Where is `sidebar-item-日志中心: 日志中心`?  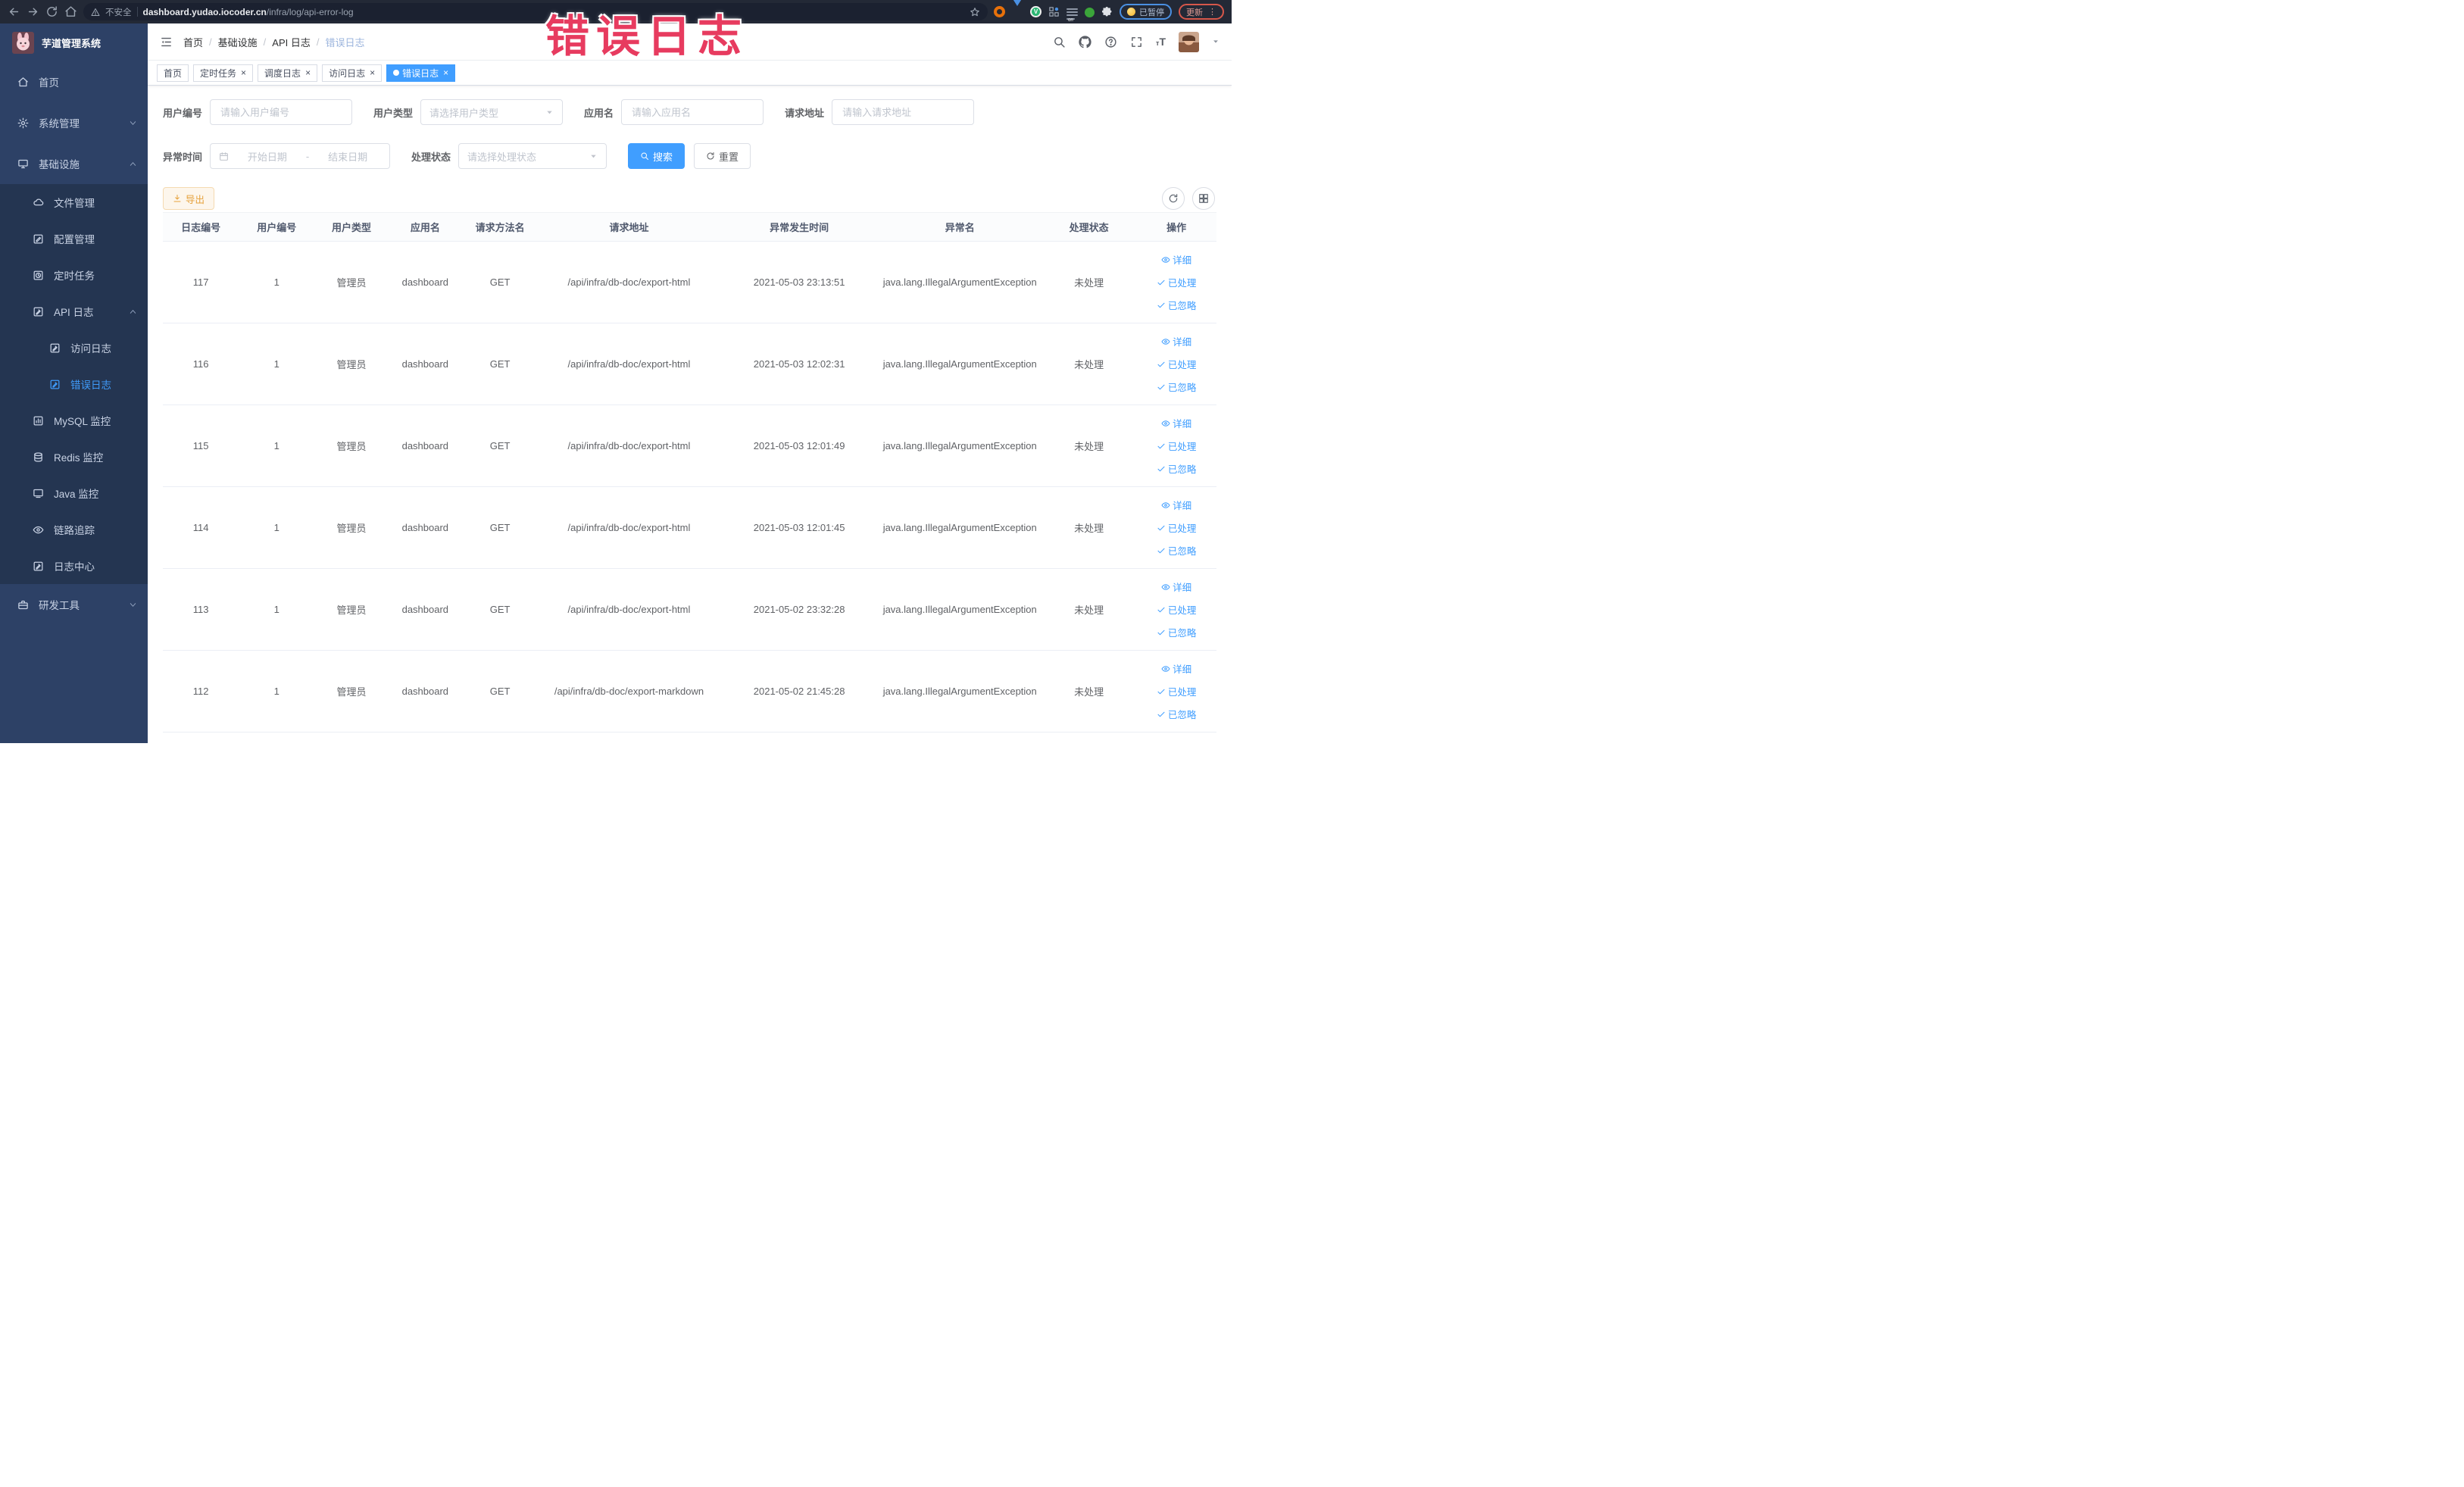
sidebar-item-日志中心: 日志中心 is located at coordinates (74, 566).